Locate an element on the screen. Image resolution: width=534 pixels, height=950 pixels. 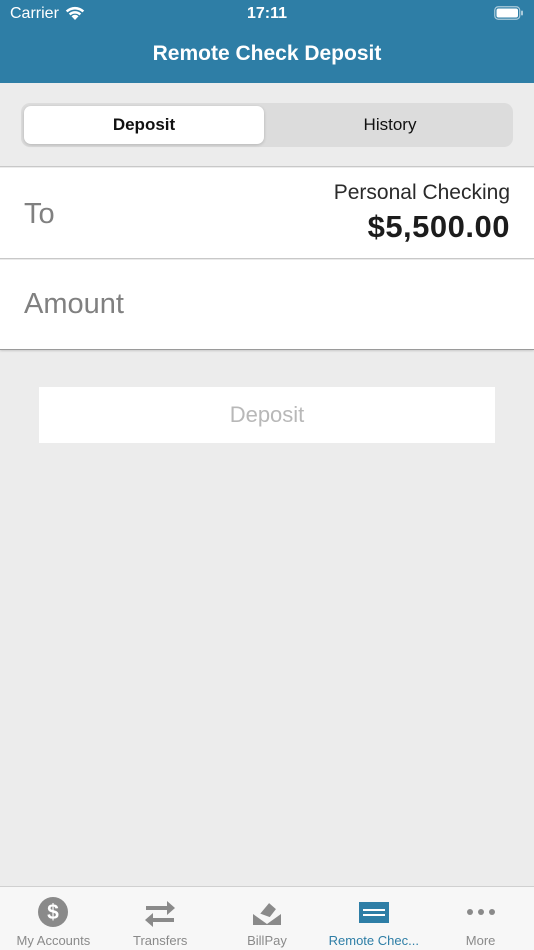
tab-label: More is located at coordinates (480, 940).